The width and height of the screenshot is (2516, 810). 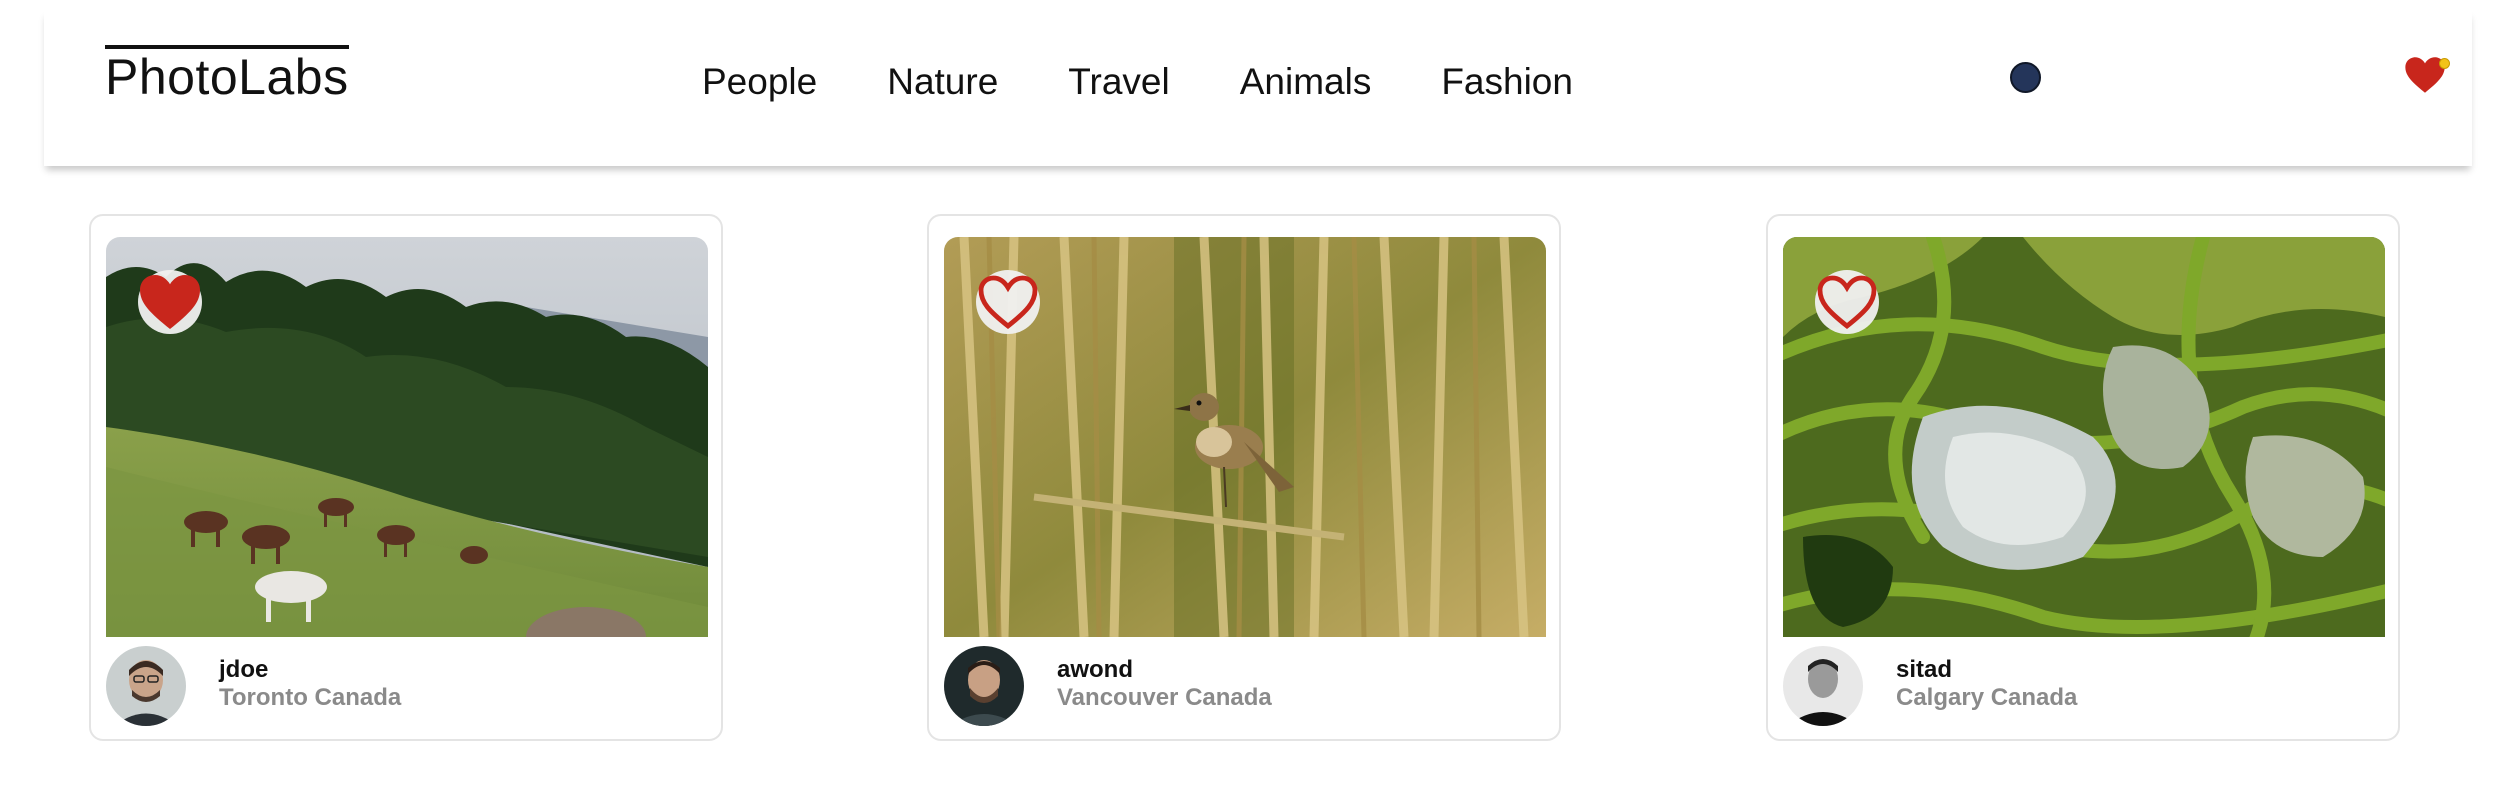 I want to click on notification-dot-icon, so click(x=2444, y=63).